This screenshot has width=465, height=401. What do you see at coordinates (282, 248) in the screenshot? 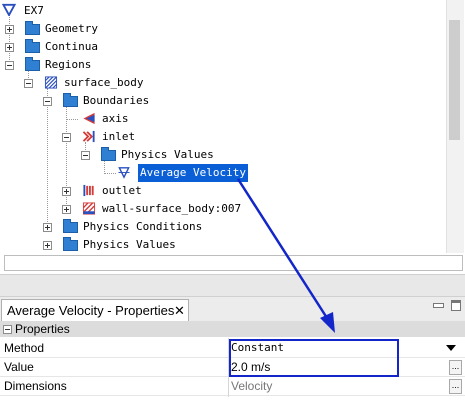
I see `annotation-arrow-line` at bounding box center [282, 248].